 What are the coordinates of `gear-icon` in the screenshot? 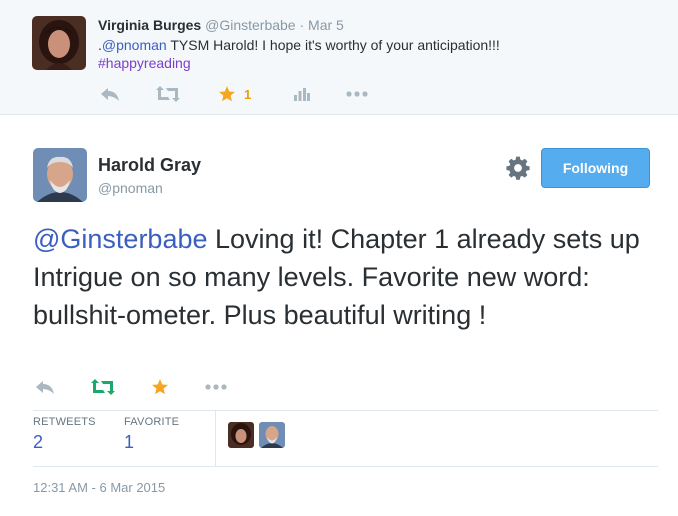 It's located at (518, 168).